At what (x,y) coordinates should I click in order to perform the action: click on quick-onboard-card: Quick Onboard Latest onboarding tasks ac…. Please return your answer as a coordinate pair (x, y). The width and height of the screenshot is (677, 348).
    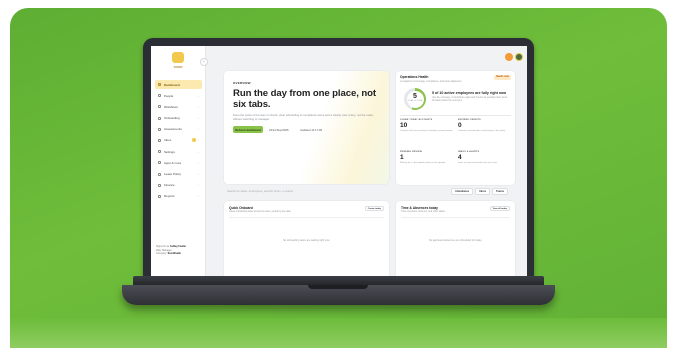
    Looking at the image, I should click on (306, 238).